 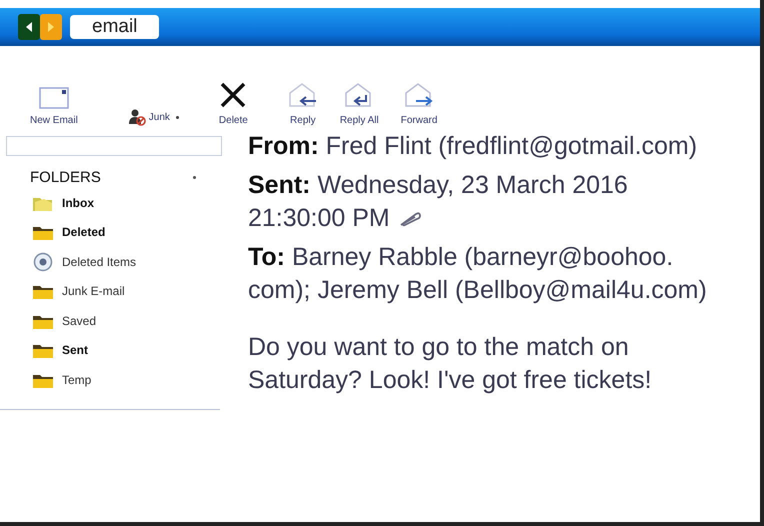 I want to click on left-triangle-icon, so click(x=29, y=27).